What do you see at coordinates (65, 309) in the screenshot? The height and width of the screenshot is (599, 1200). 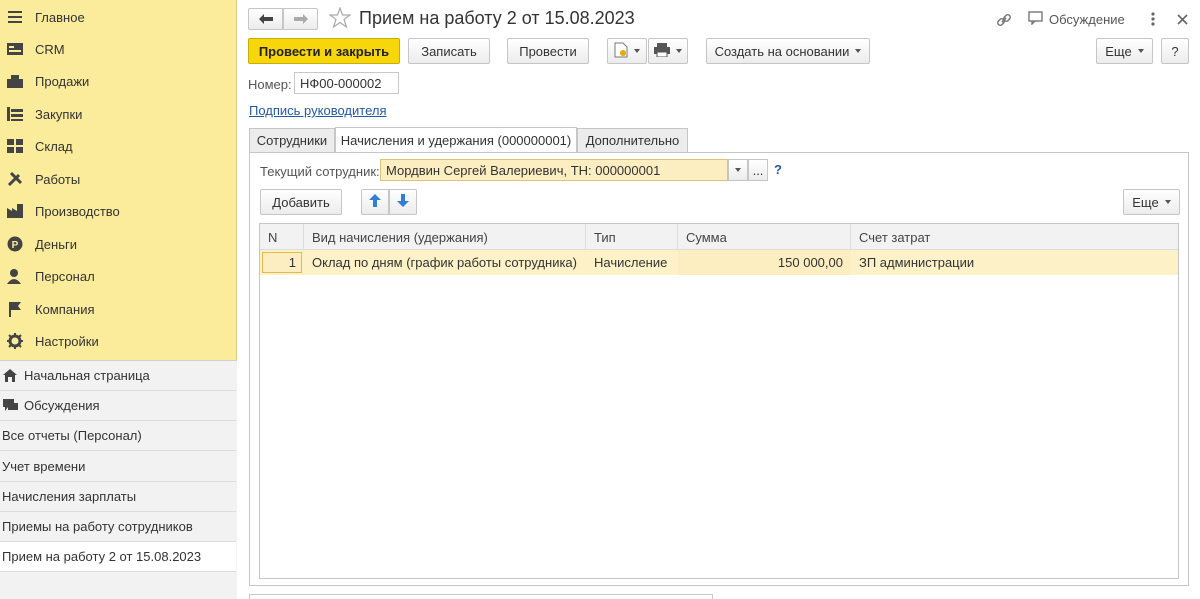 I see `section-label: Компания` at bounding box center [65, 309].